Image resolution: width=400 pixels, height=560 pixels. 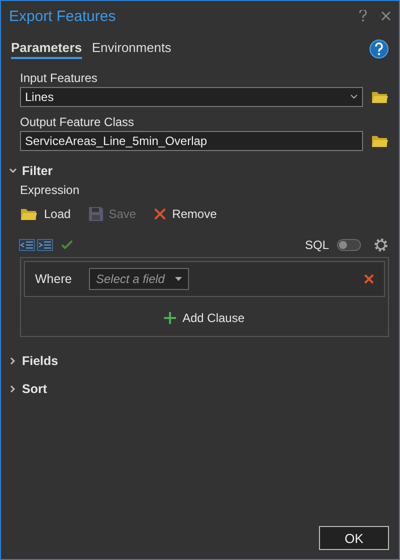 I want to click on outdent-icon, so click(x=27, y=245).